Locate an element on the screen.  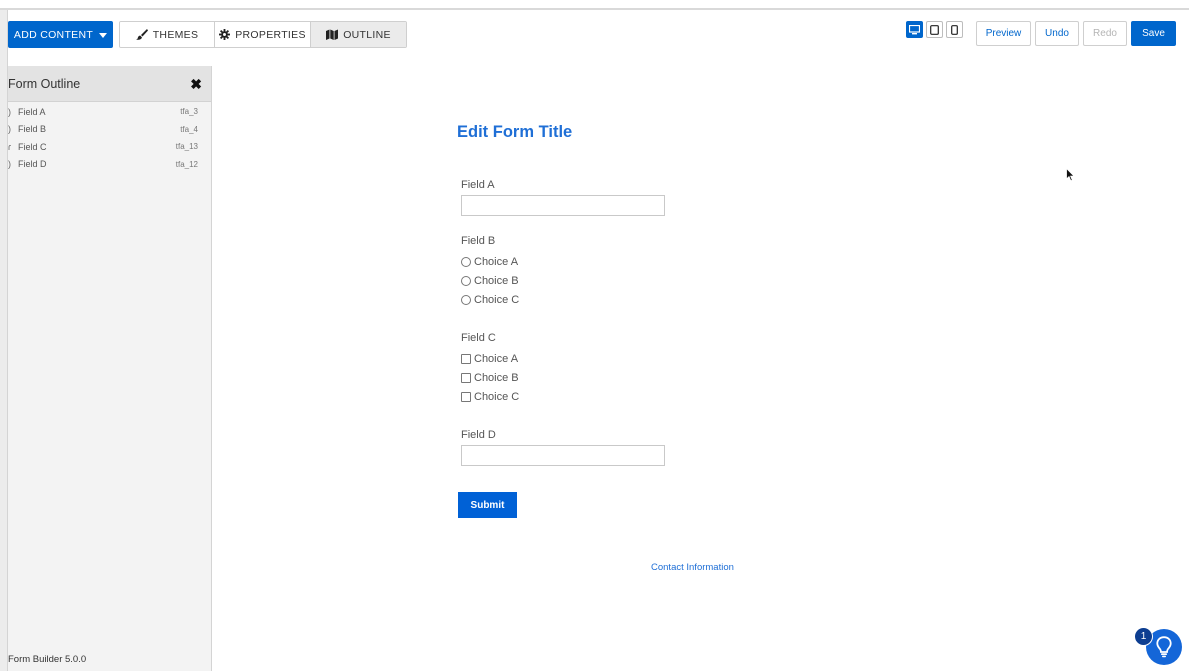
tab-outline: OUTLINE is located at coordinates (358, 34).